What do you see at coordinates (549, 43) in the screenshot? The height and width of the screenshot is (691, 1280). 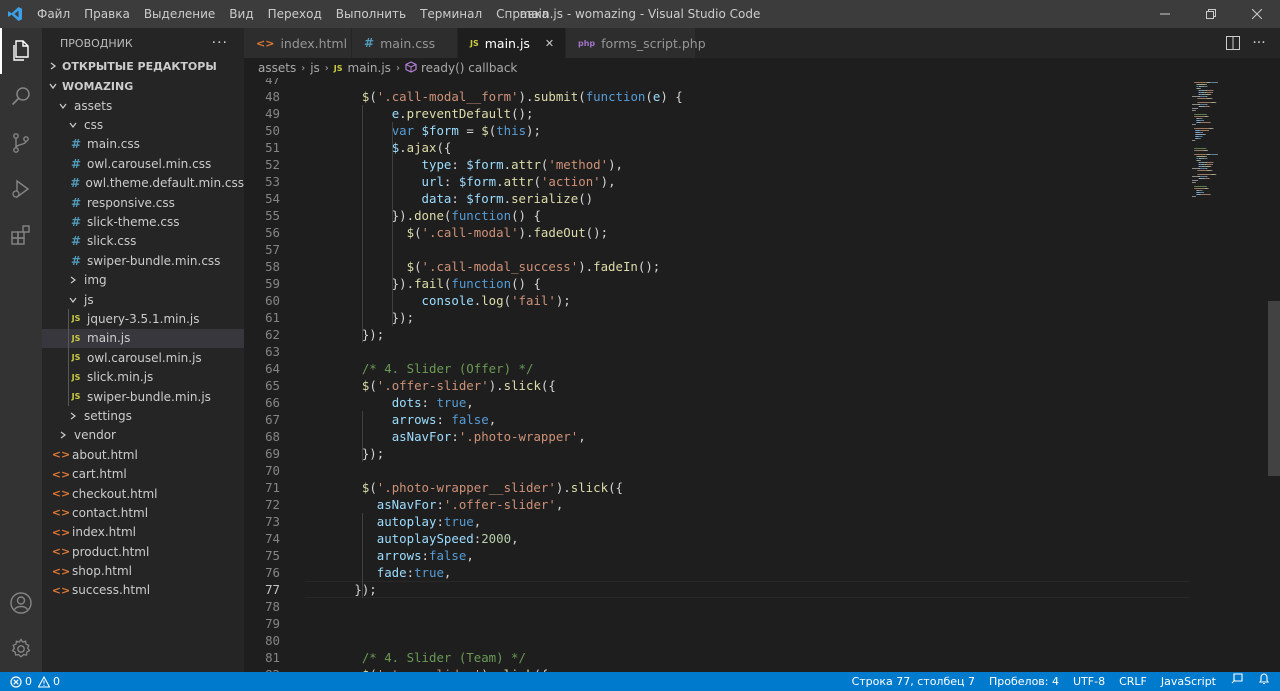 I see `close-tab-icon: ✕` at bounding box center [549, 43].